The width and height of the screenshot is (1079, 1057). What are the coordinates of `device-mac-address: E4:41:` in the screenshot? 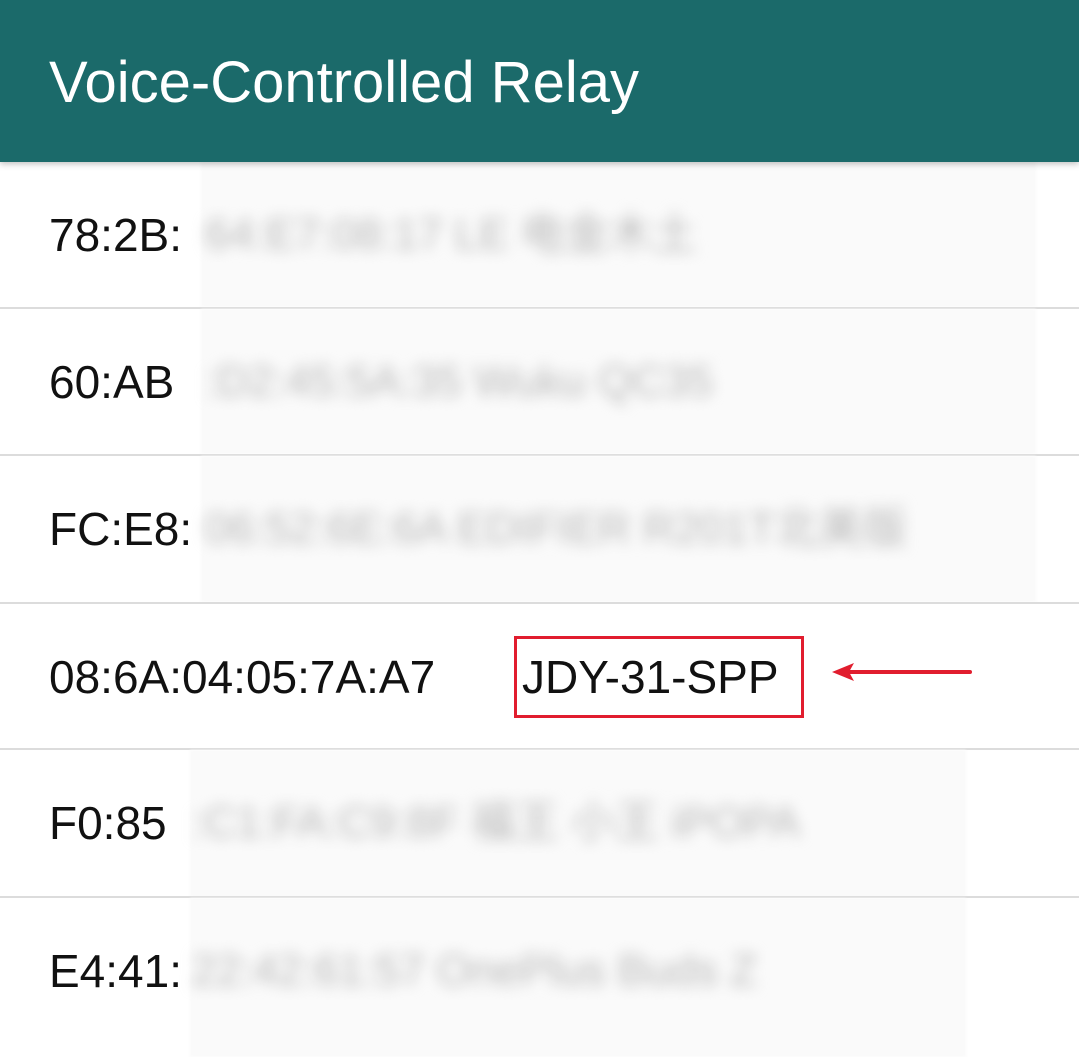 It's located at (115, 971).